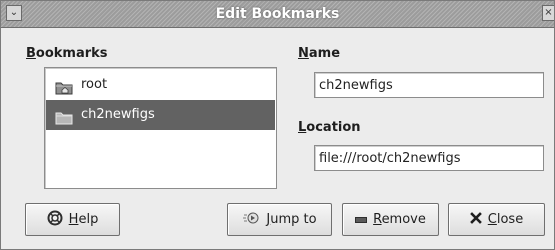  I want to click on name-label: Name, so click(319, 53).